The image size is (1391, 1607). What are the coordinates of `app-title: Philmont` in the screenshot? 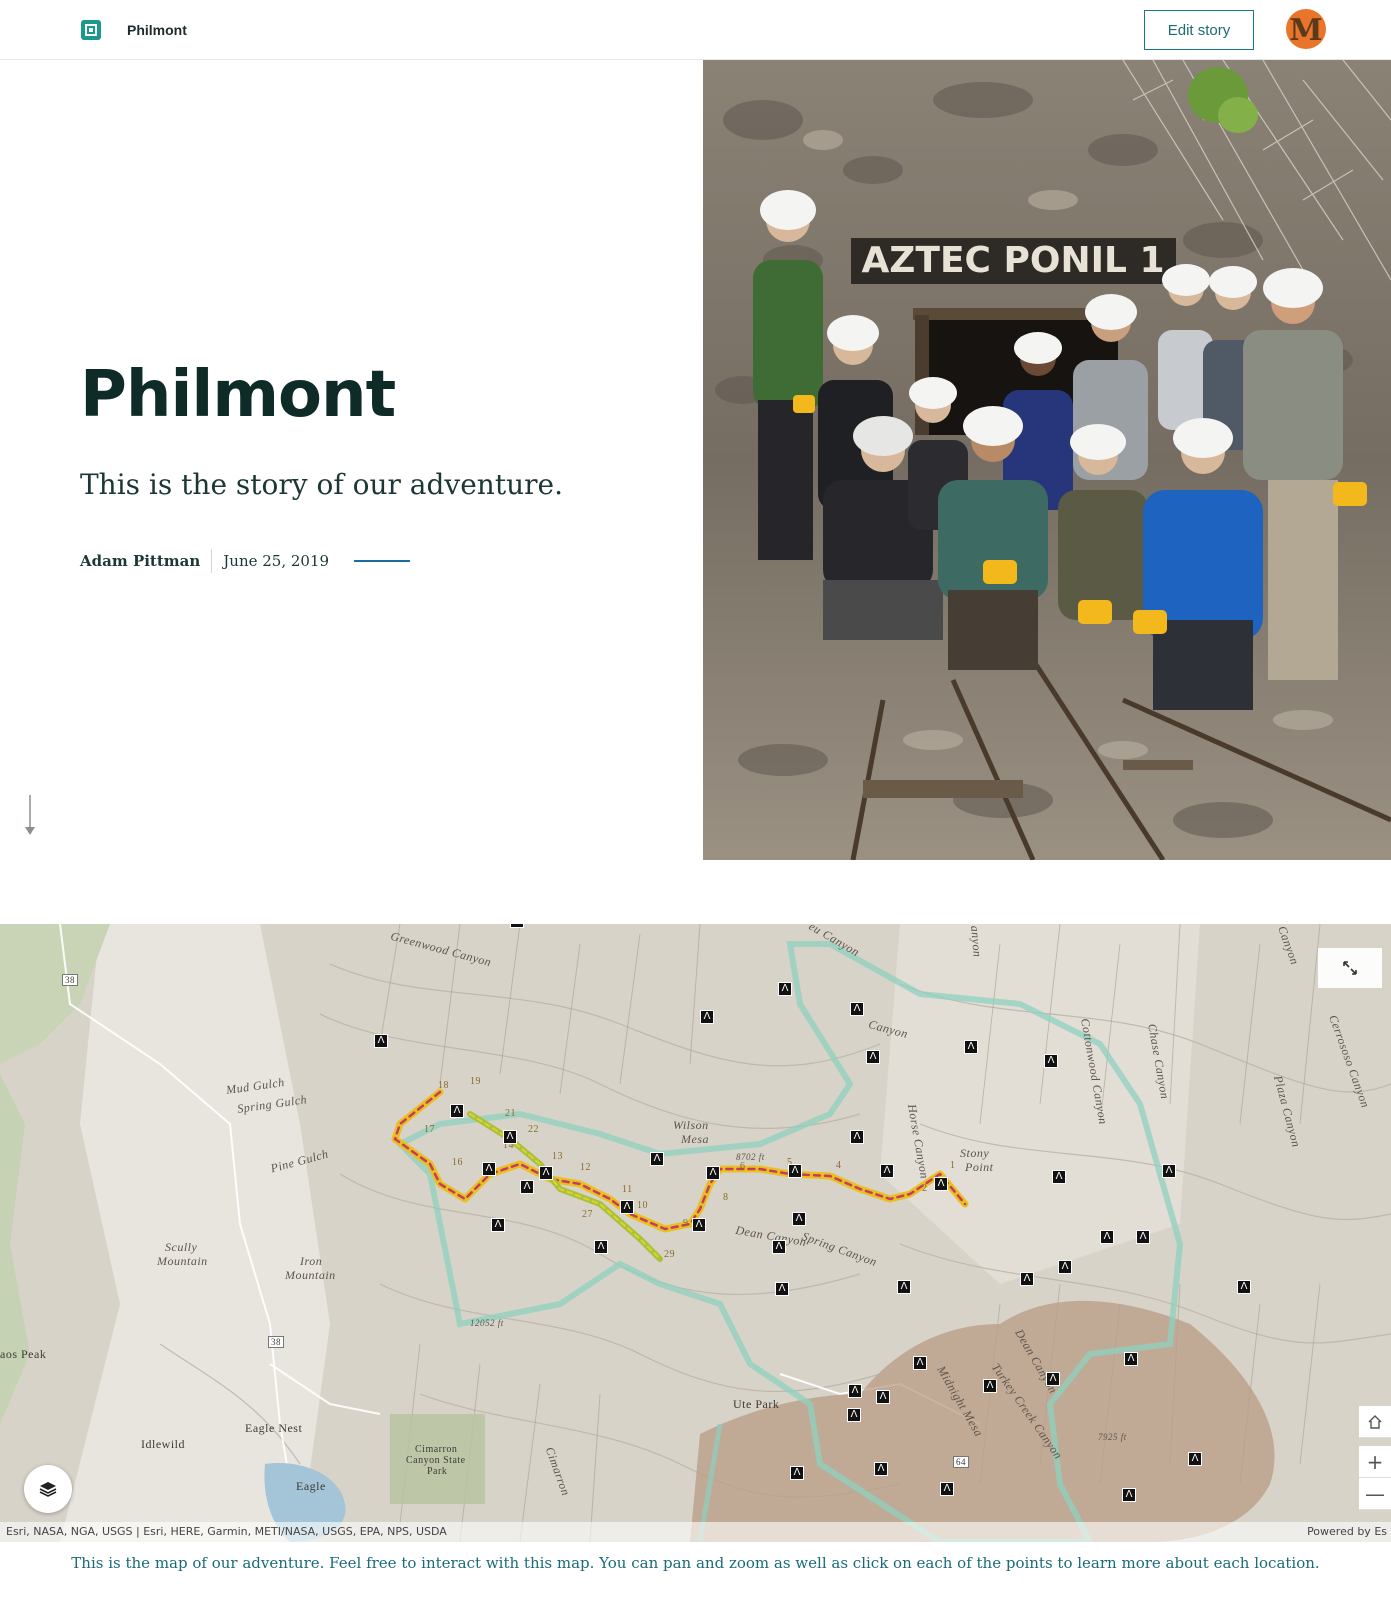 It's located at (157, 30).